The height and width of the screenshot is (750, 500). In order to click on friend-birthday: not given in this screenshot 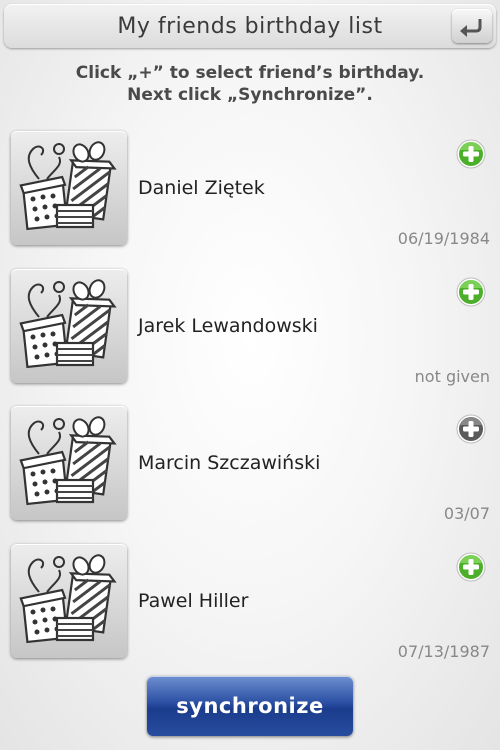, I will do `click(452, 376)`.